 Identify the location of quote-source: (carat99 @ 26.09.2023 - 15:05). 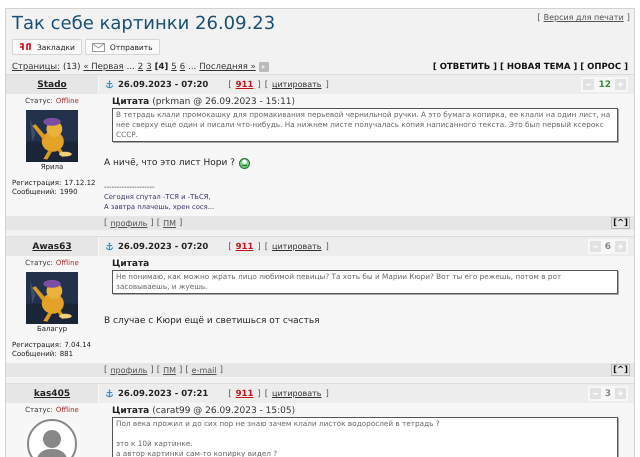
(224, 411).